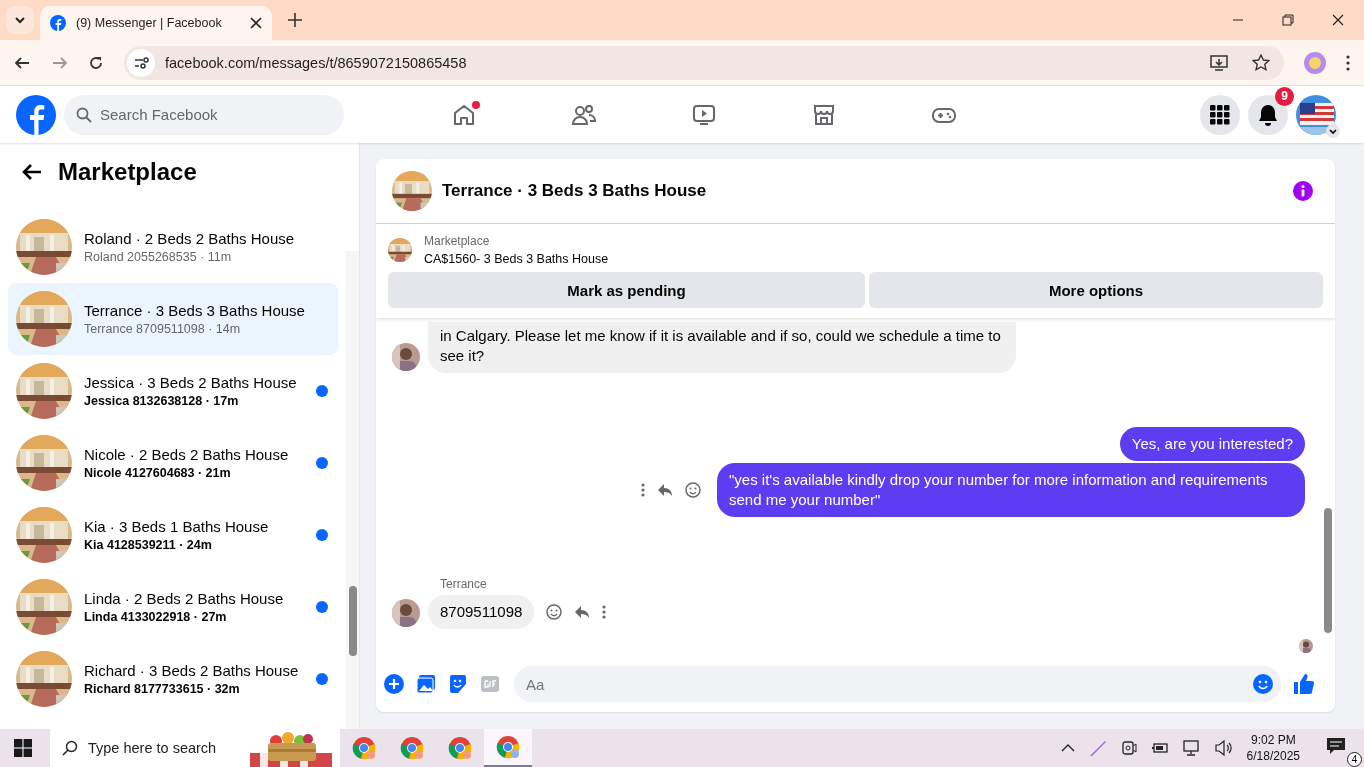 This screenshot has width=1364, height=767. What do you see at coordinates (1212, 444) in the screenshot?
I see `message-bubble: Yes, are you interested?` at bounding box center [1212, 444].